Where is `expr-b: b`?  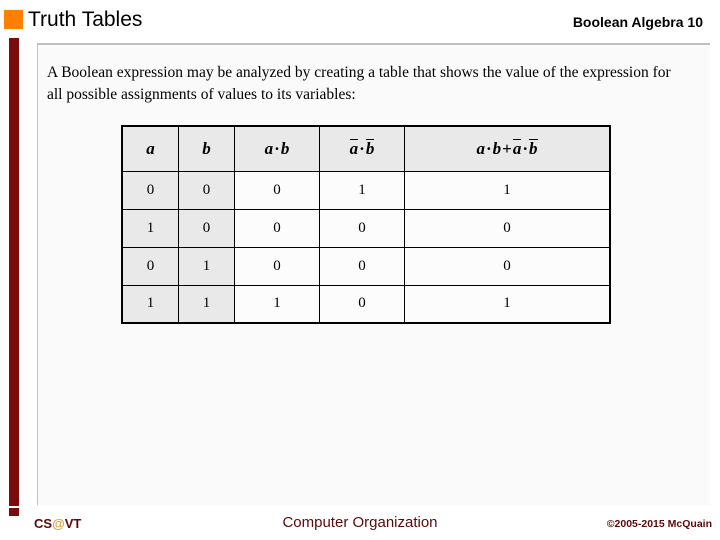 expr-b: b is located at coordinates (206, 148).